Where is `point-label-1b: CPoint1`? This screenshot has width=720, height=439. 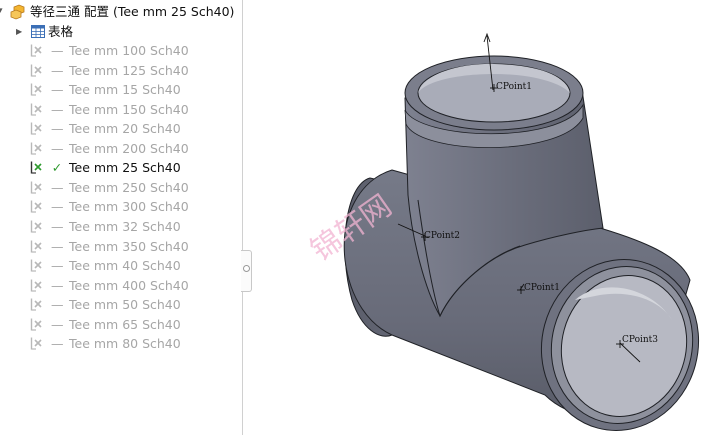
point-label-1b: CPoint1 is located at coordinates (542, 288).